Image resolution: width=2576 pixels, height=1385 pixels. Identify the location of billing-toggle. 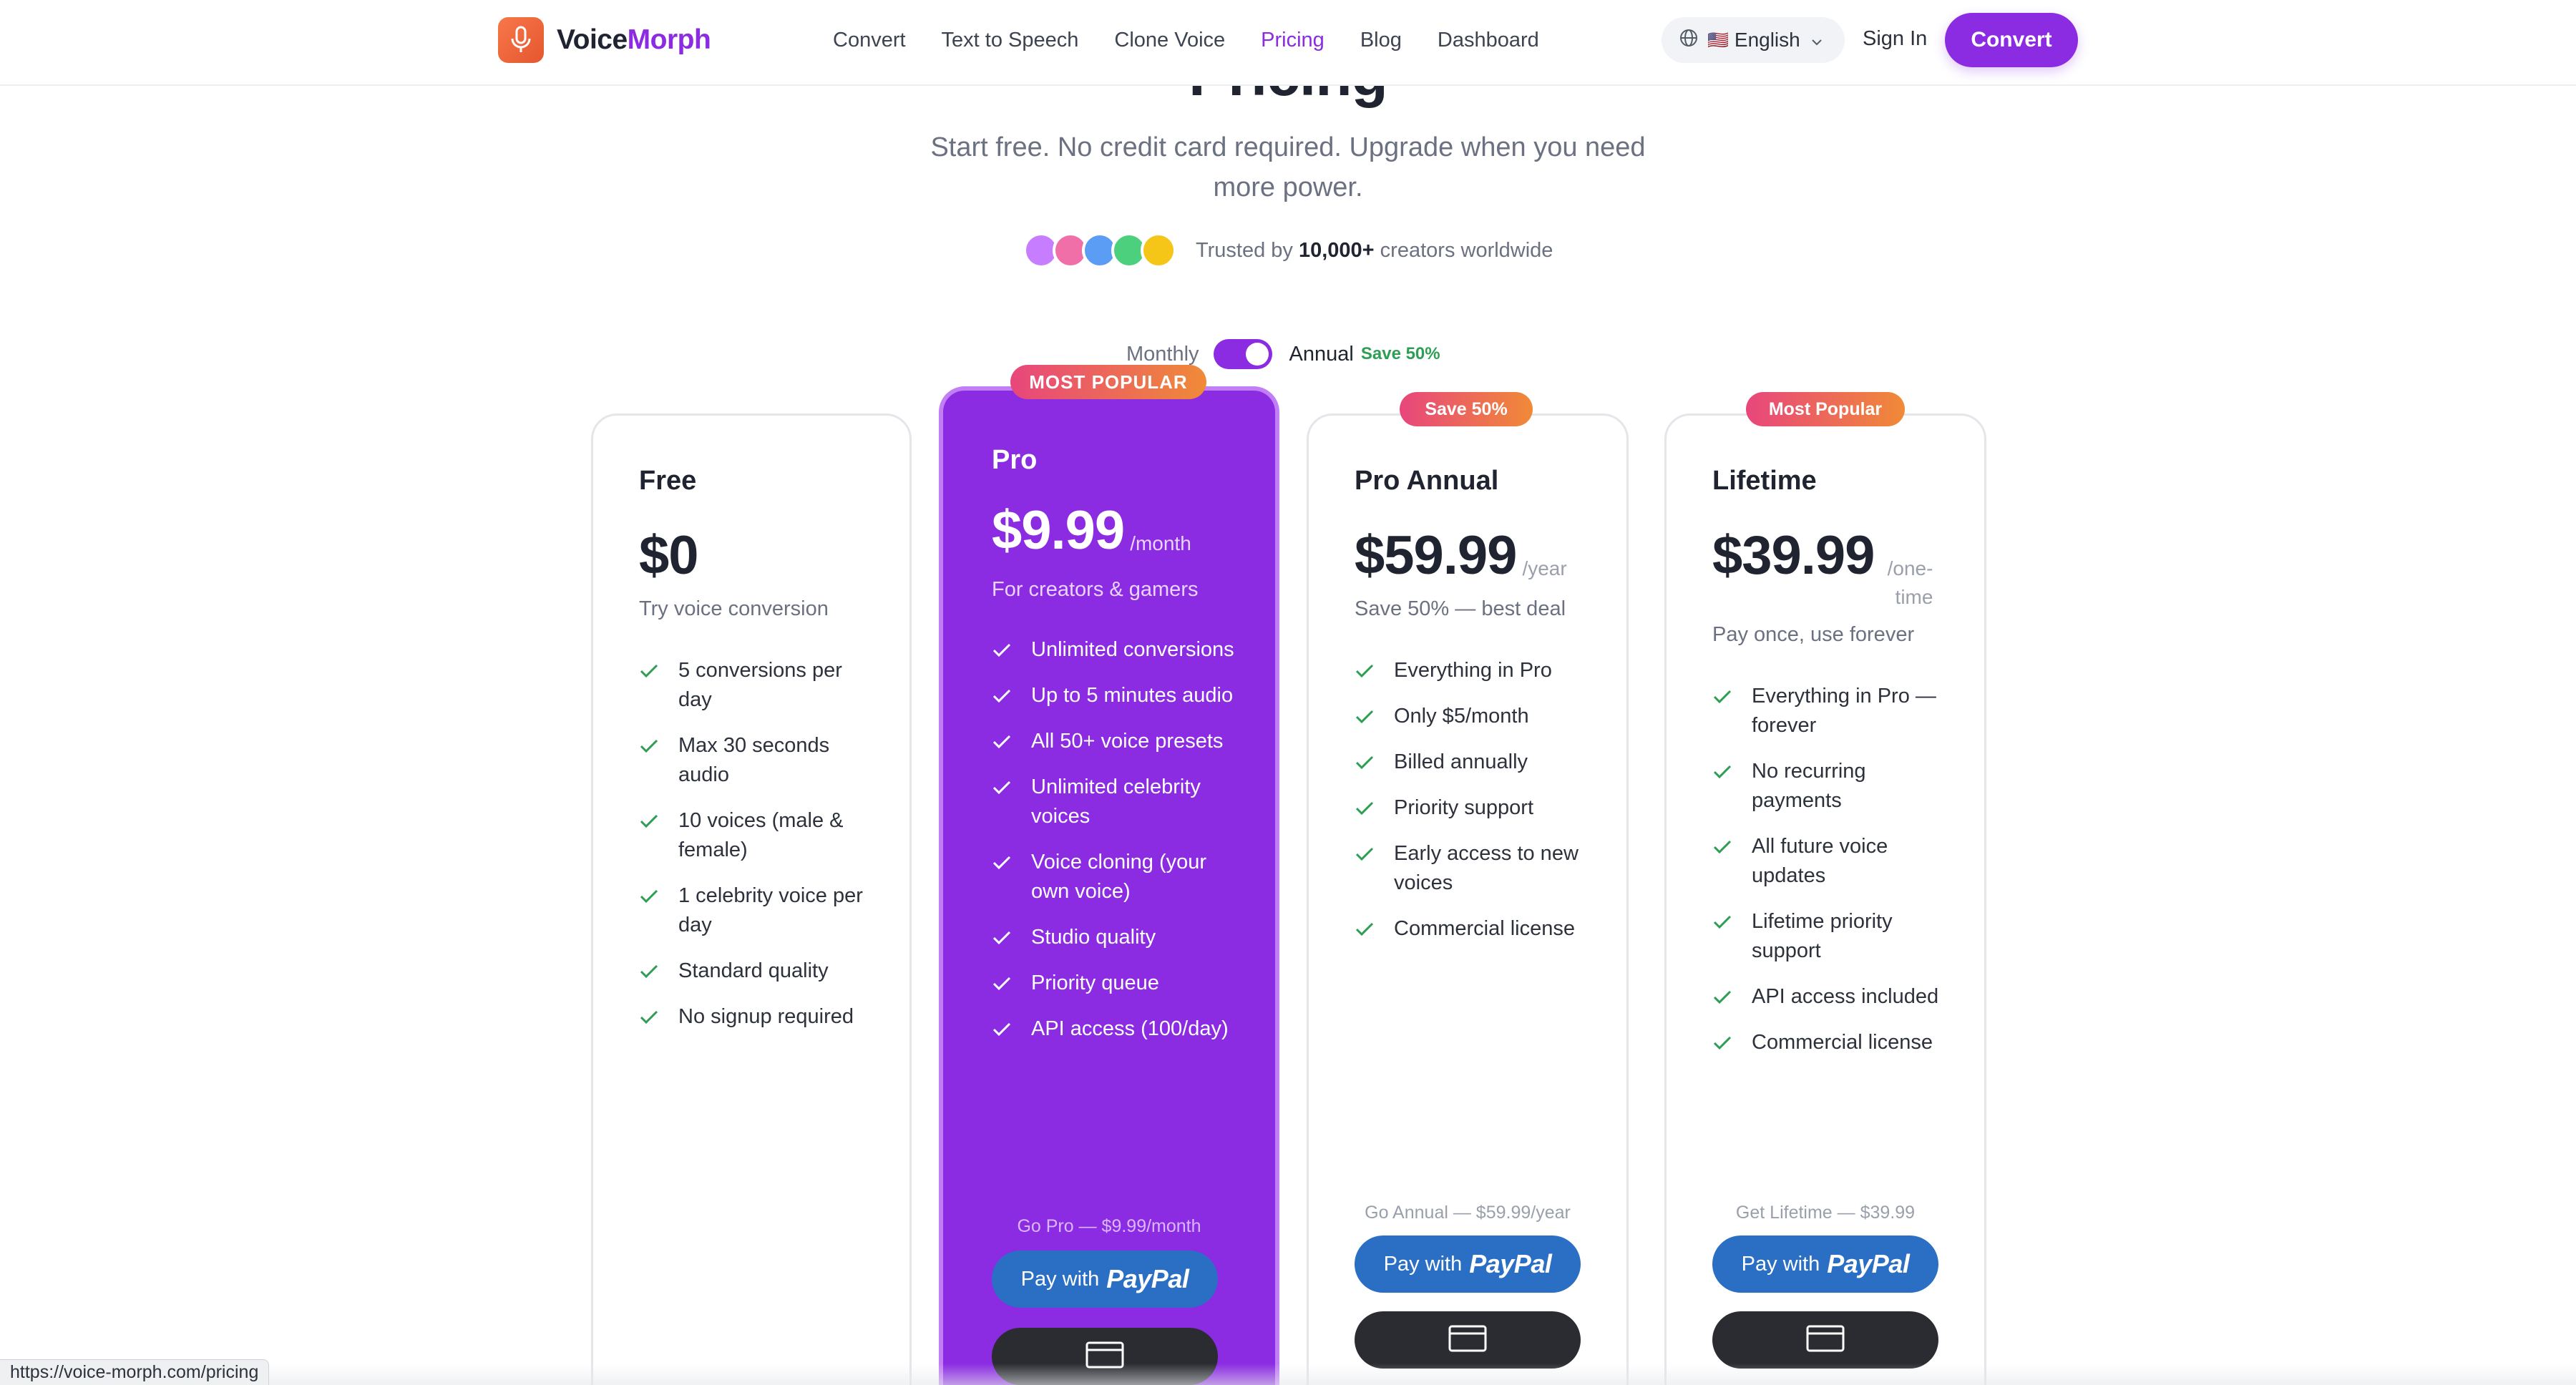
(1242, 354).